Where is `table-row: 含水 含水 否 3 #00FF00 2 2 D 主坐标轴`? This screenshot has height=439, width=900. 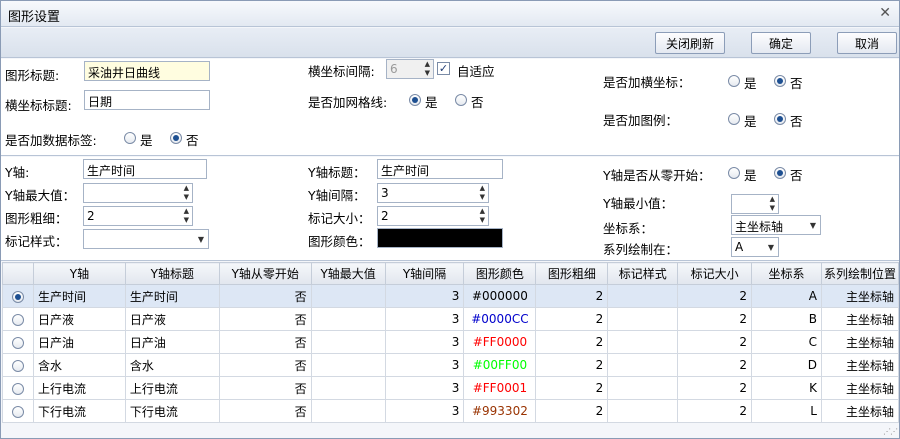
table-row: 含水 含水 否 3 #00FF00 2 2 D 主坐标轴 is located at coordinates (450, 365).